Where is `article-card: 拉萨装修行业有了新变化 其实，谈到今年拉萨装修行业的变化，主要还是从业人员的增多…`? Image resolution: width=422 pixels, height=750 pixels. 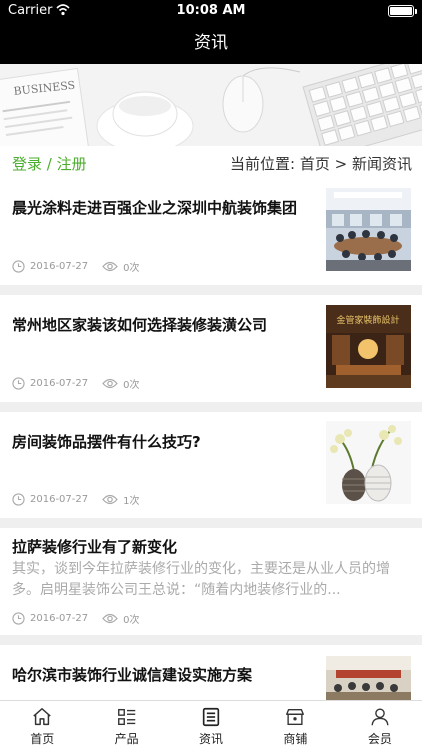 article-card: 拉萨装修行业有了新变化 其实，谈到今年拉萨装修行业的变化，主要还是从业人员的增多… is located at coordinates (211, 581).